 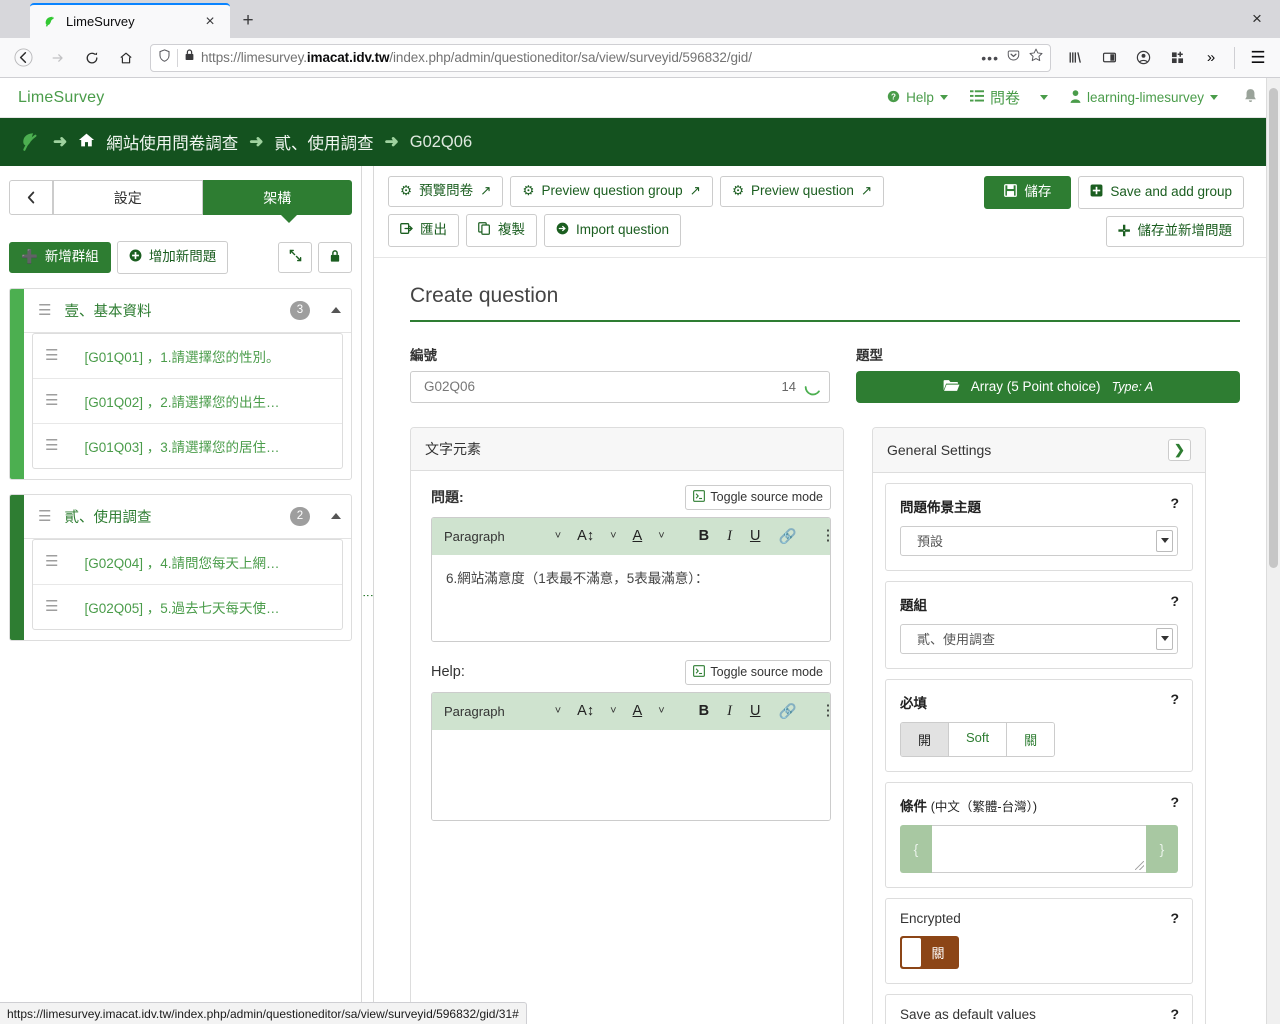 What do you see at coordinates (423, 230) in the screenshot?
I see `export-button: 匯出` at bounding box center [423, 230].